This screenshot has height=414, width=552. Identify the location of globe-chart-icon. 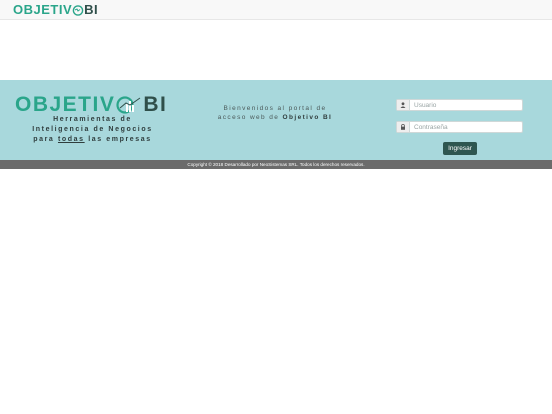
(128, 105).